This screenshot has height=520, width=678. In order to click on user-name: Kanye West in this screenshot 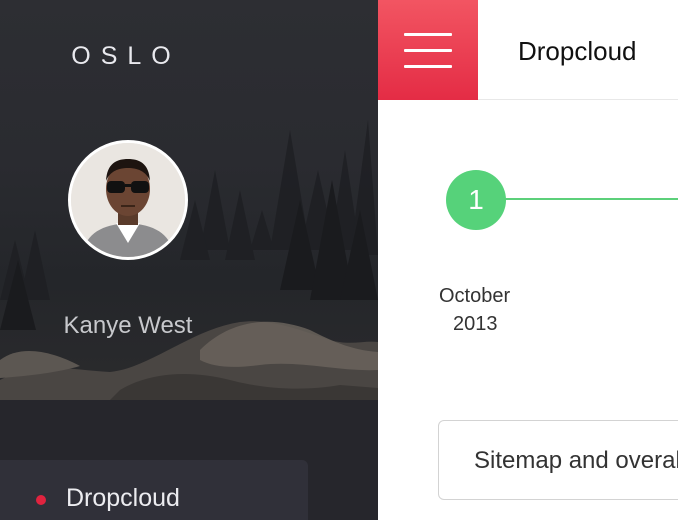, I will do `click(128, 326)`.